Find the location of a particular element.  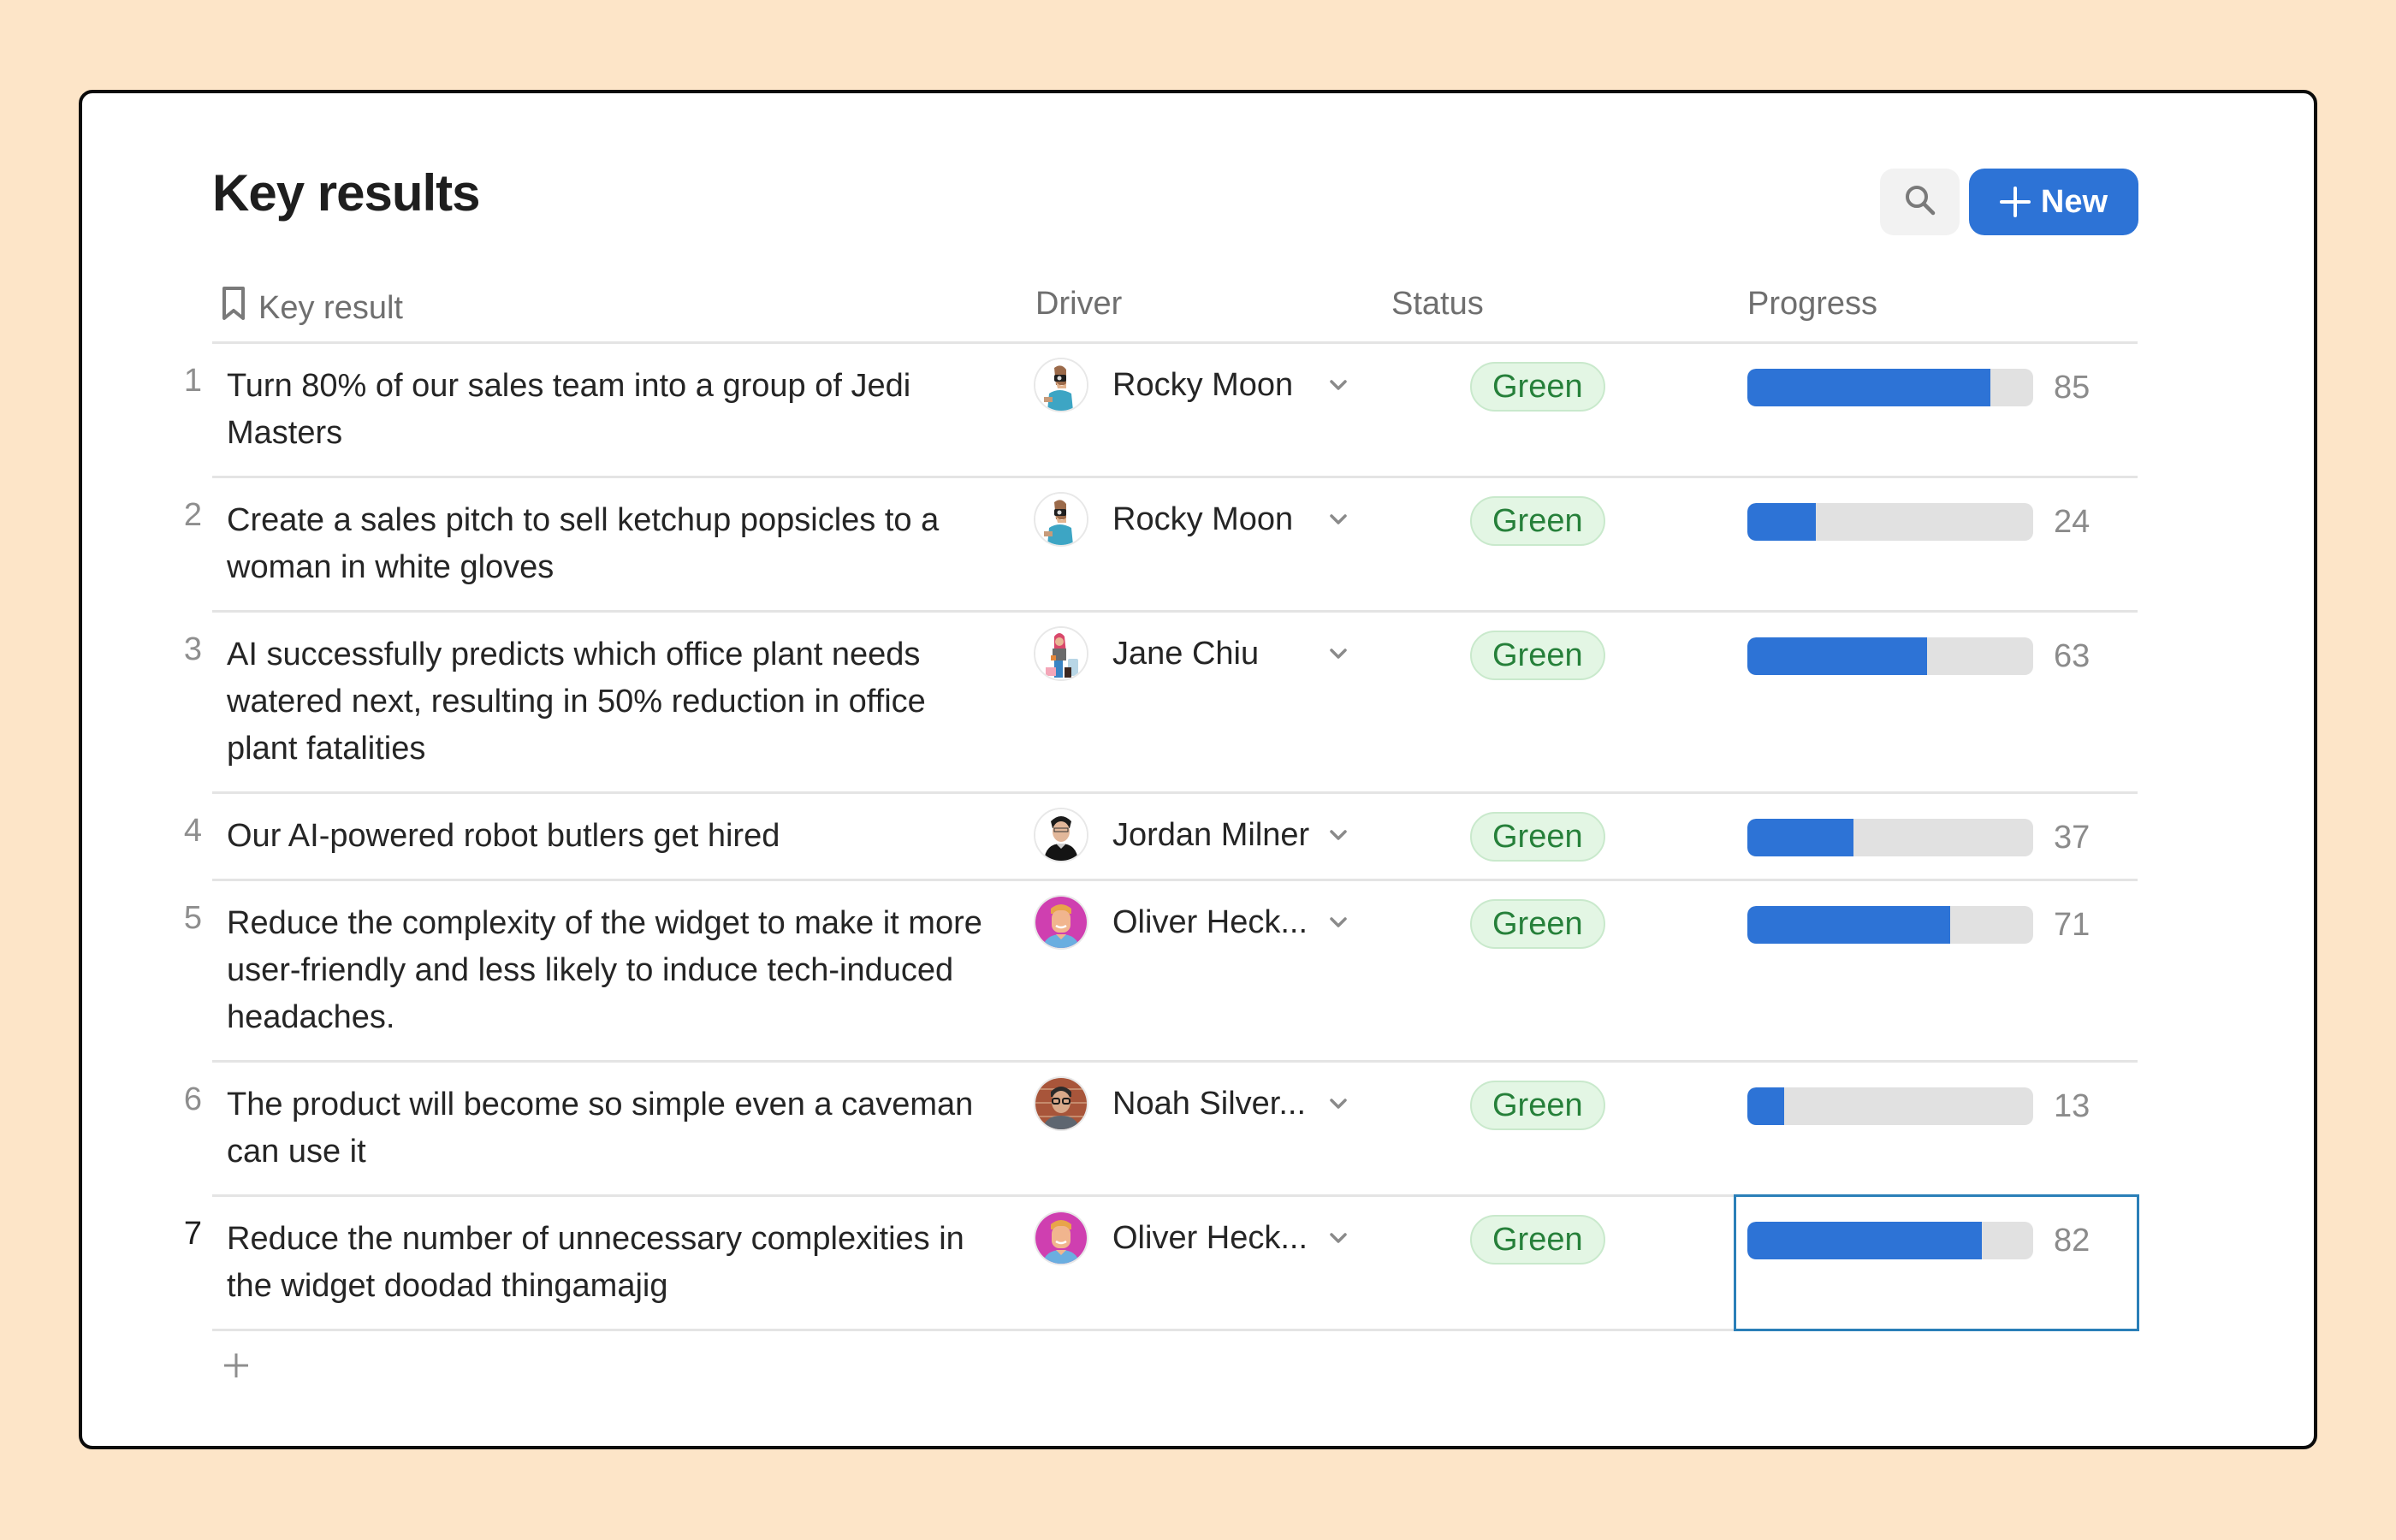

row-number: 2 is located at coordinates (192, 515).